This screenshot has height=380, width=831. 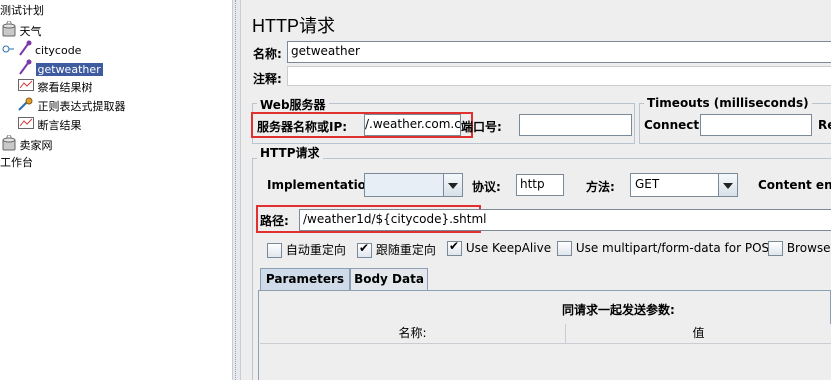 What do you see at coordinates (65, 87) in the screenshot?
I see `tree-item-label: 察看结果树` at bounding box center [65, 87].